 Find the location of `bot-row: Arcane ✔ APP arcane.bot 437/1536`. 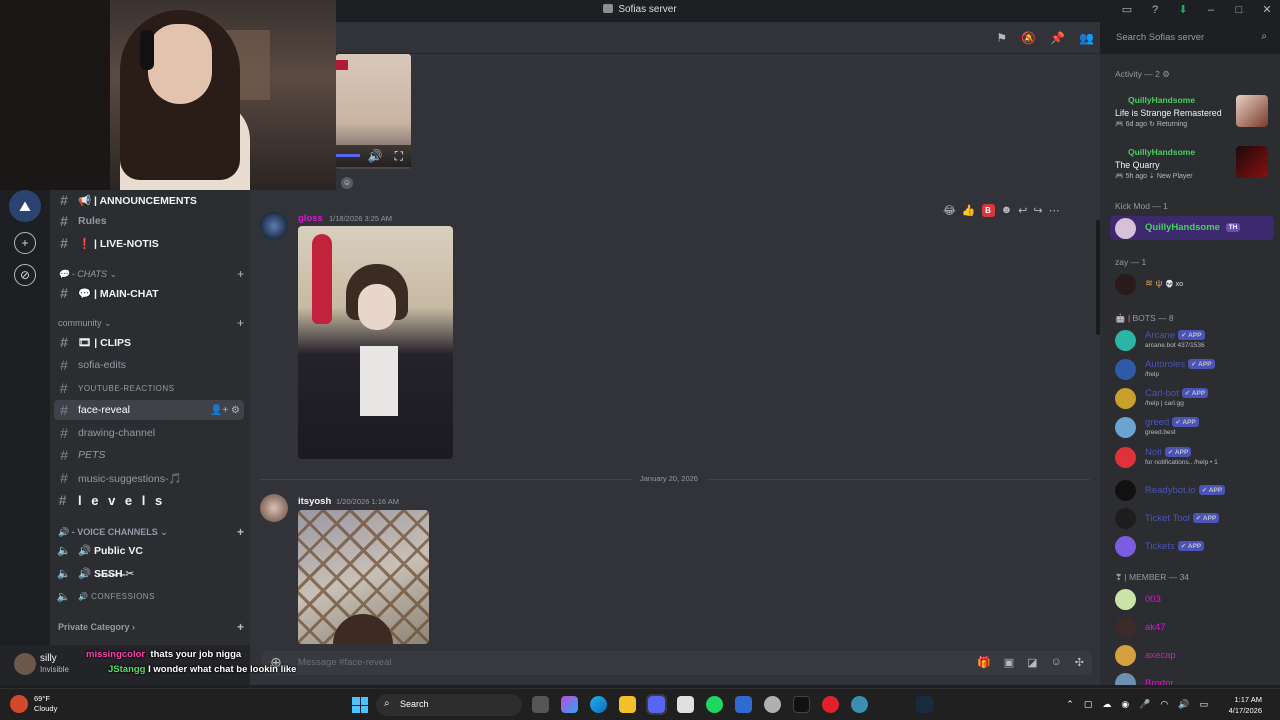

bot-row: Arcane ✔ APP arcane.bot 437/1536 is located at coordinates (1195, 341).